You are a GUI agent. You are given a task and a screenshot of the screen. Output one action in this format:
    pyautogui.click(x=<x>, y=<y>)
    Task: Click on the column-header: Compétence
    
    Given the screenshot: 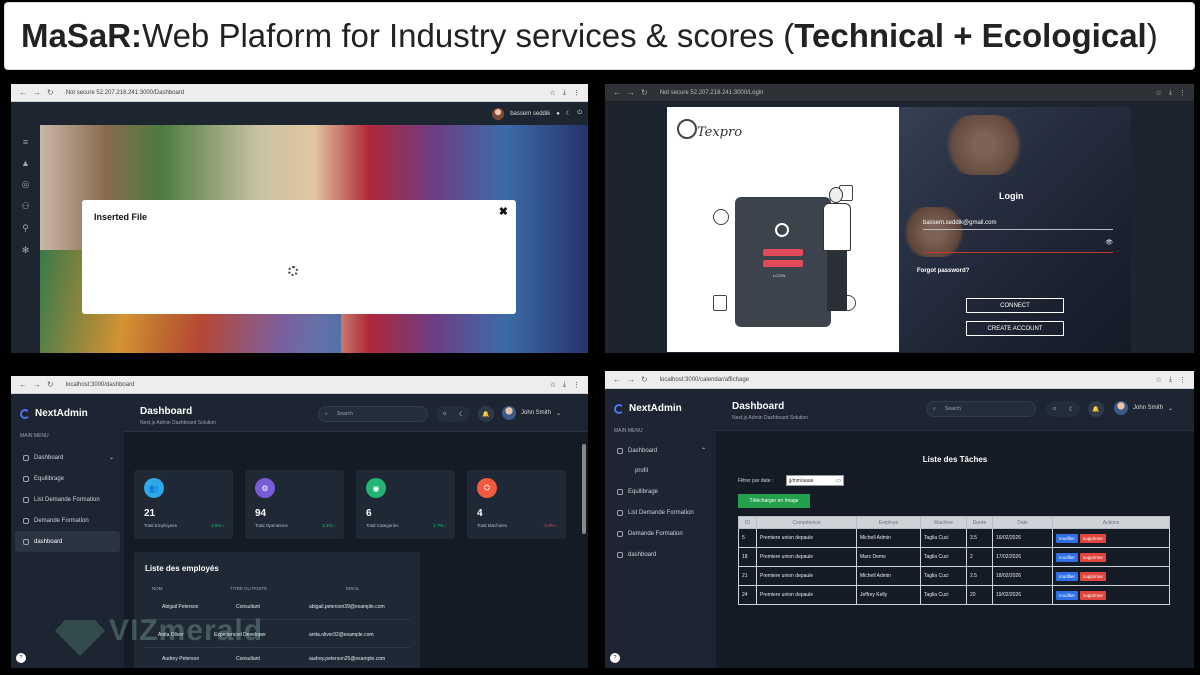 What is the action you would take?
    pyautogui.click(x=806, y=522)
    